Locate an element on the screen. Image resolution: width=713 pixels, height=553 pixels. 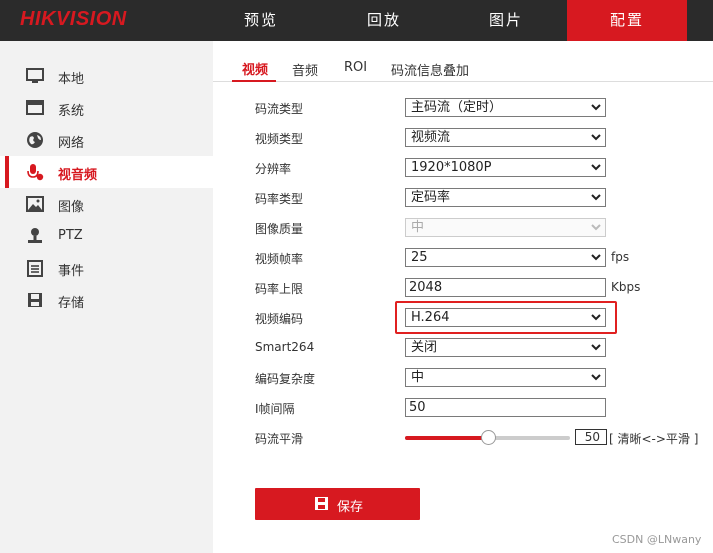
sidebar-item-audio-video: 视音频 is located at coordinates (106, 172).